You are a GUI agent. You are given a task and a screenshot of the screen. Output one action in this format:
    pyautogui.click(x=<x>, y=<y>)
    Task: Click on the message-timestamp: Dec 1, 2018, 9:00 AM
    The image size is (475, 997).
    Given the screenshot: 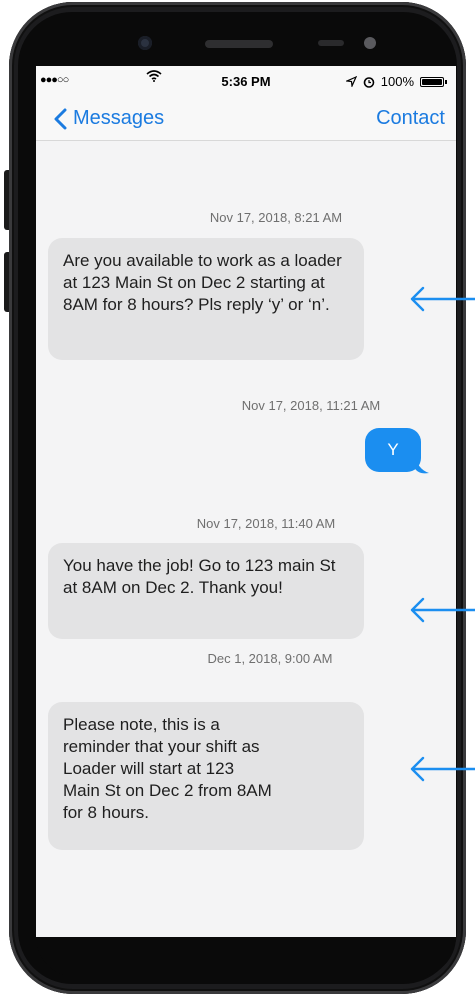 What is the action you would take?
    pyautogui.click(x=270, y=658)
    